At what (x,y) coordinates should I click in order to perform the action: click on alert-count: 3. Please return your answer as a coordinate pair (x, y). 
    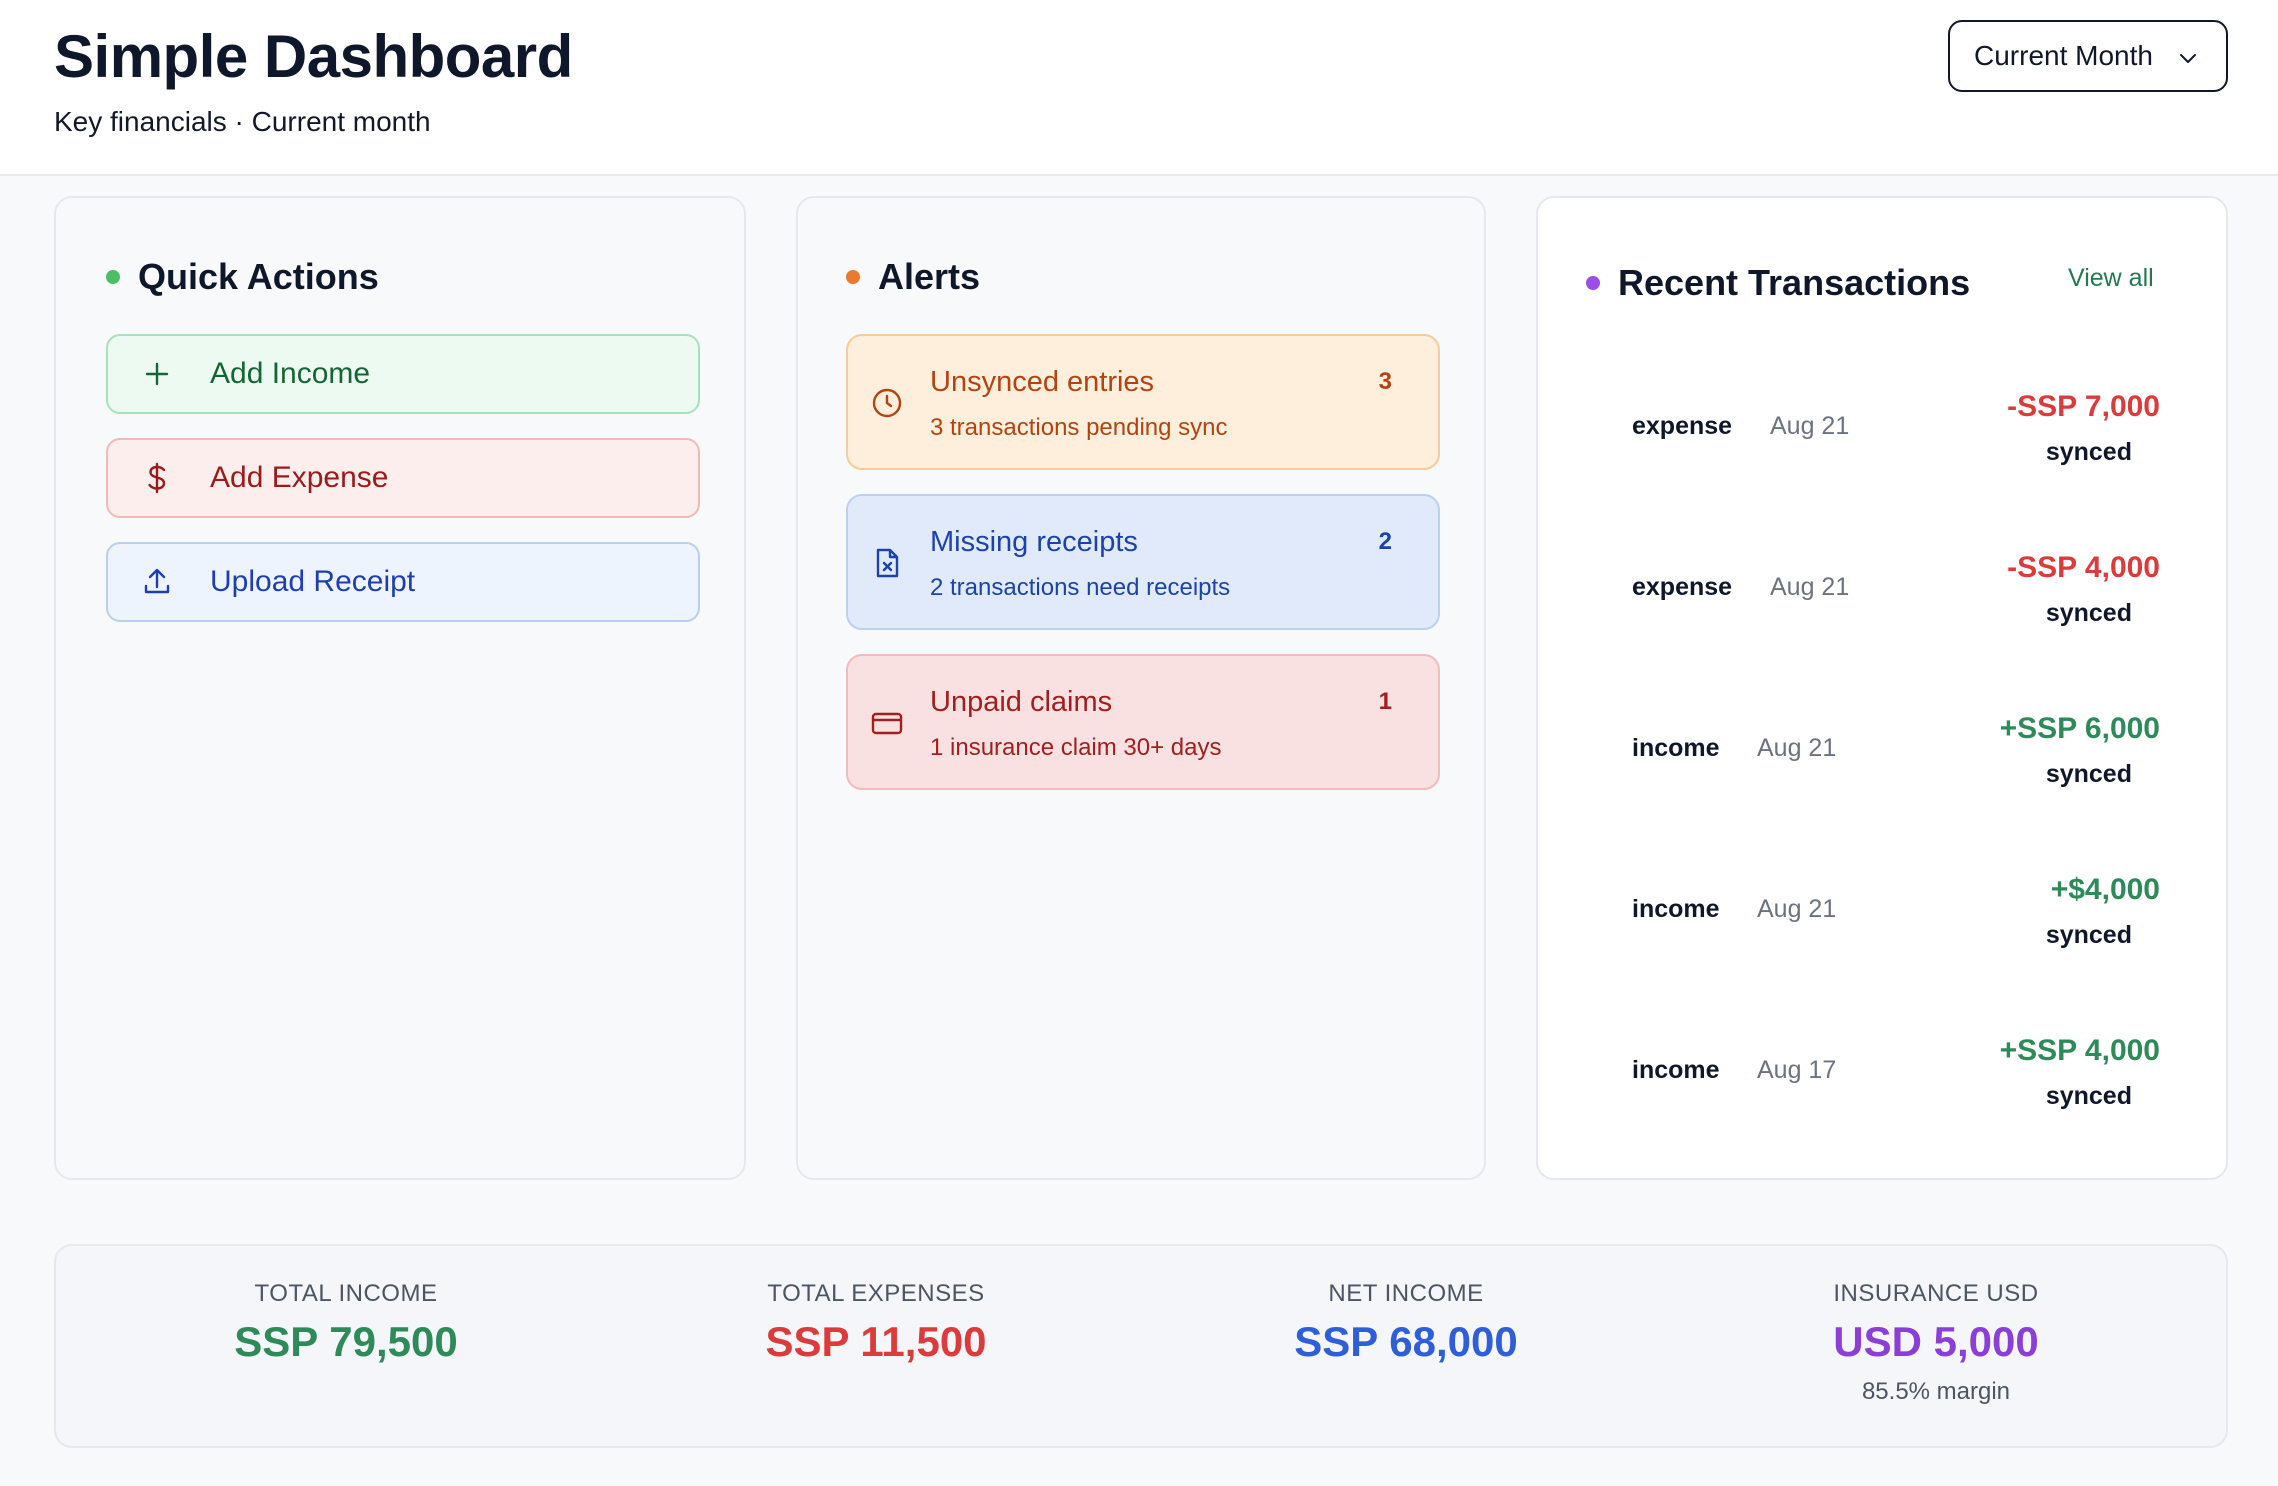
    Looking at the image, I should click on (1385, 381).